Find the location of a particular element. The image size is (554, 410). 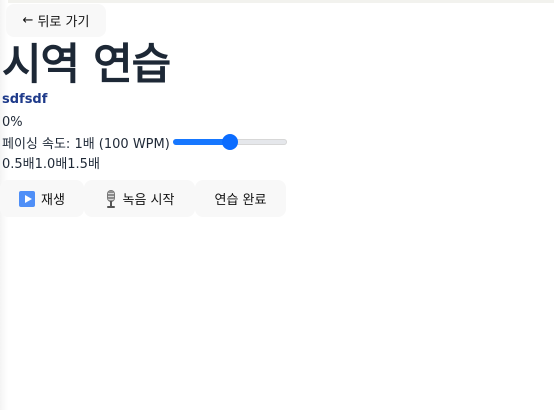

slider-fill is located at coordinates (201, 142).